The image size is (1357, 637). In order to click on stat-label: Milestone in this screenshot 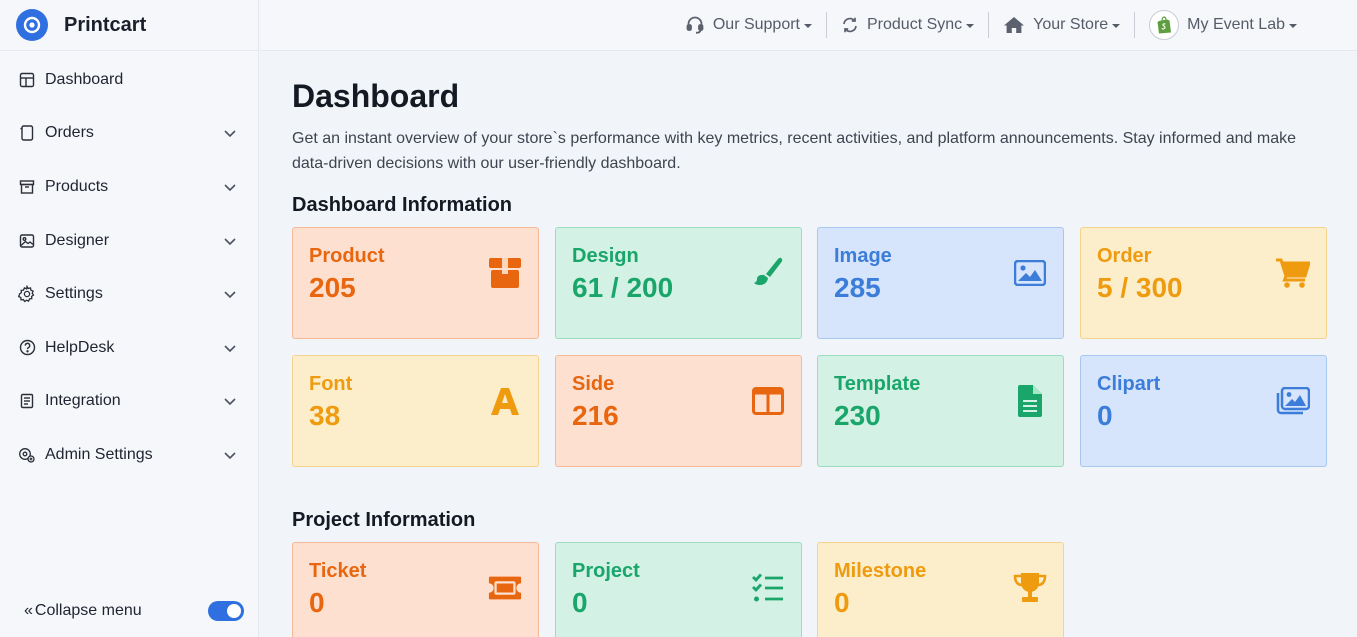, I will do `click(880, 571)`.